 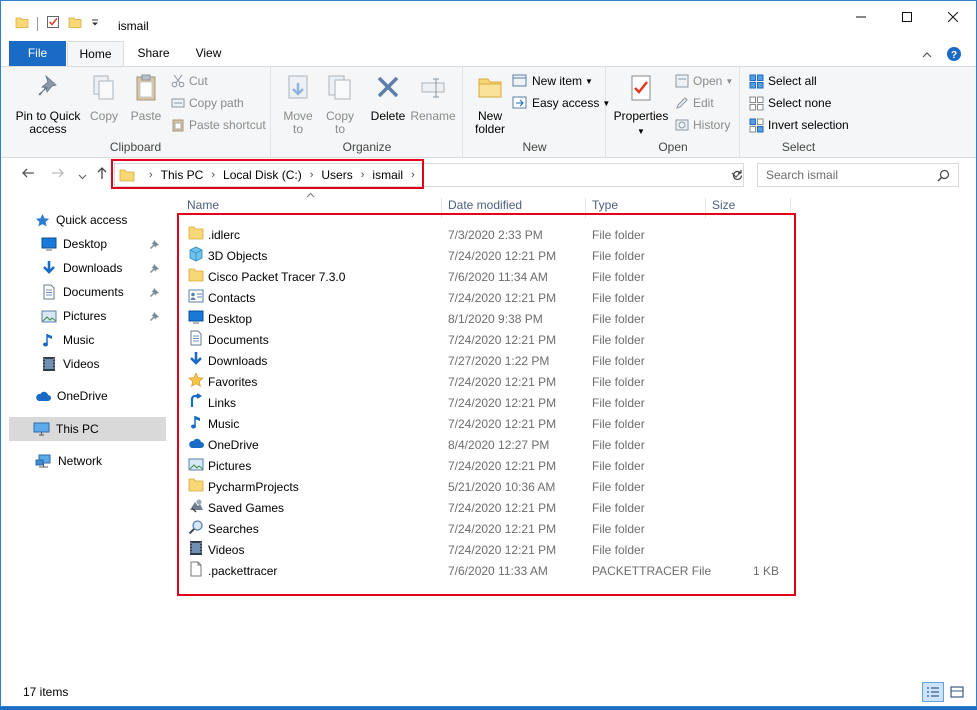 What do you see at coordinates (95, 54) in the screenshot?
I see `tab-home: Home` at bounding box center [95, 54].